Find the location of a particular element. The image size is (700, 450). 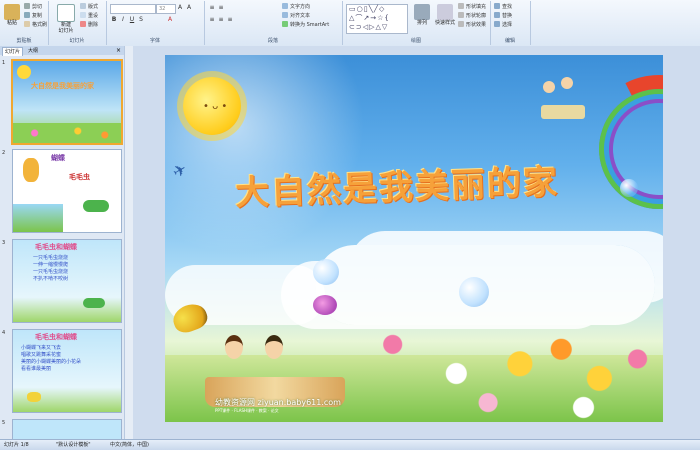

paste-icon is located at coordinates (12, 12).